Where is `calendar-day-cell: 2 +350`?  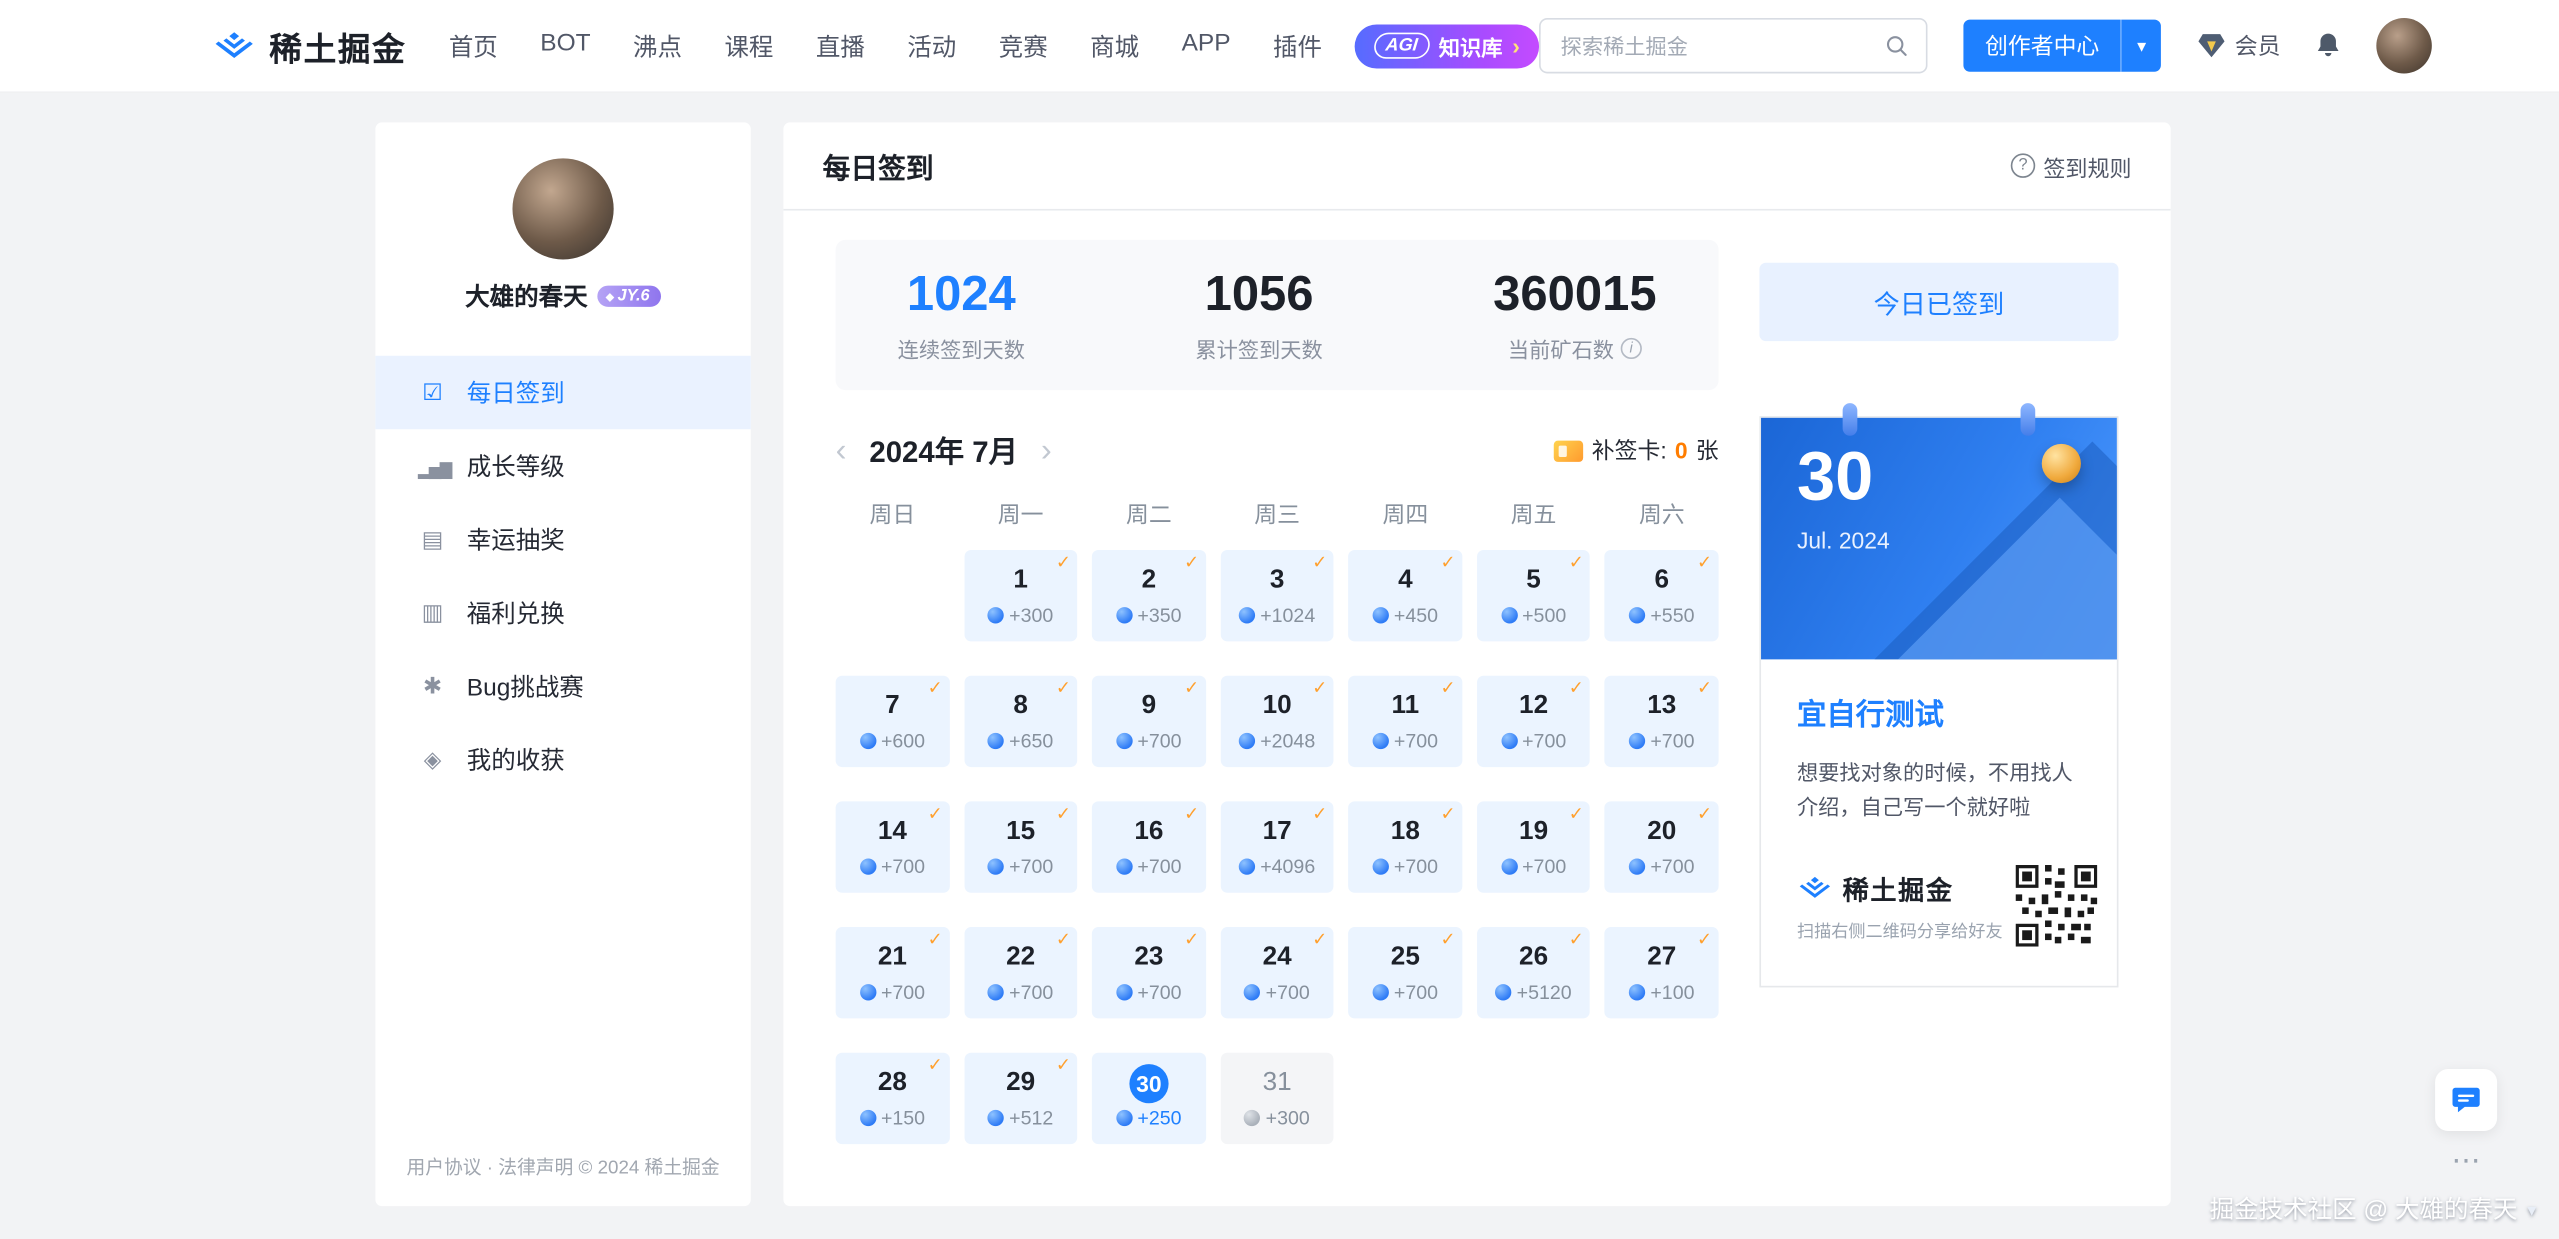
calendar-day-cell: 2 +350 is located at coordinates (1149, 596).